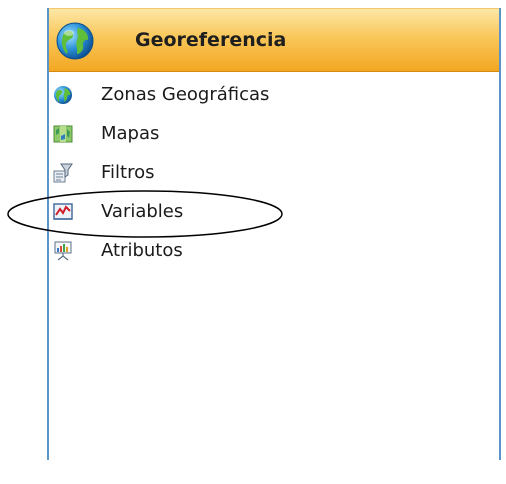 The width and height of the screenshot is (506, 484). Describe the element at coordinates (130, 133) in the screenshot. I see `nav-item-label: Mapas` at that location.